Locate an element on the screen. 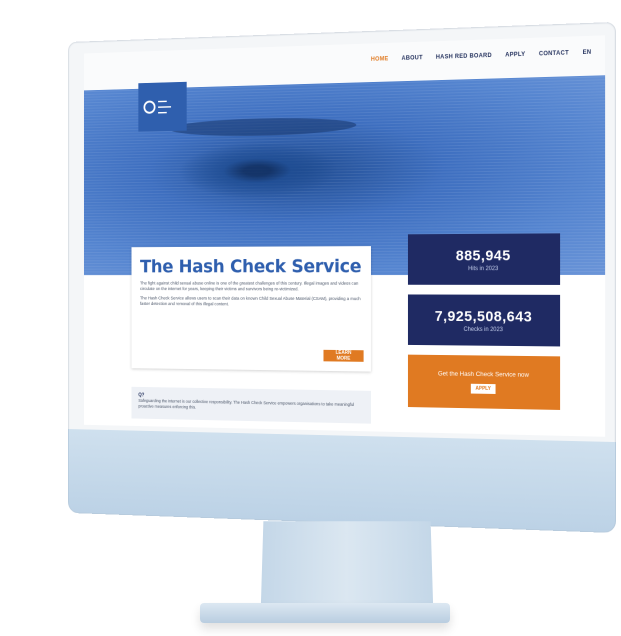  stat-hits-label: Hits in 2023 is located at coordinates (483, 268).